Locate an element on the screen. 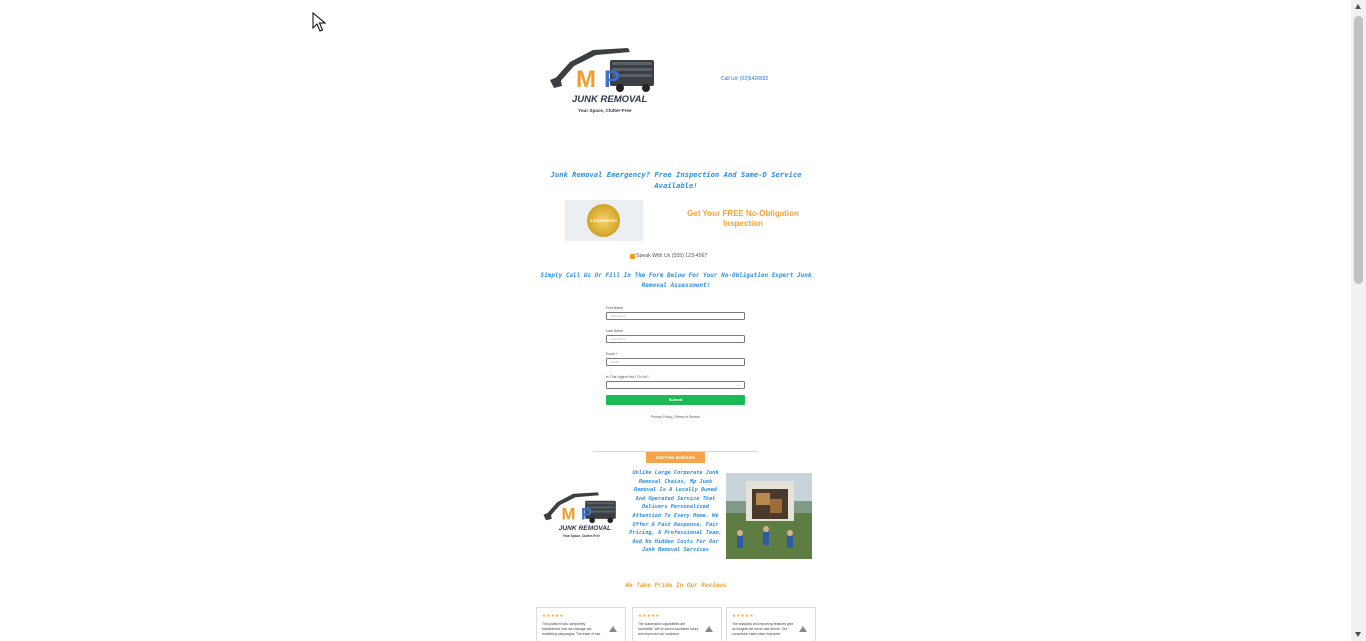 This screenshot has width=1366, height=641. badge-text: 5 STAR RATING is located at coordinates (603, 220).